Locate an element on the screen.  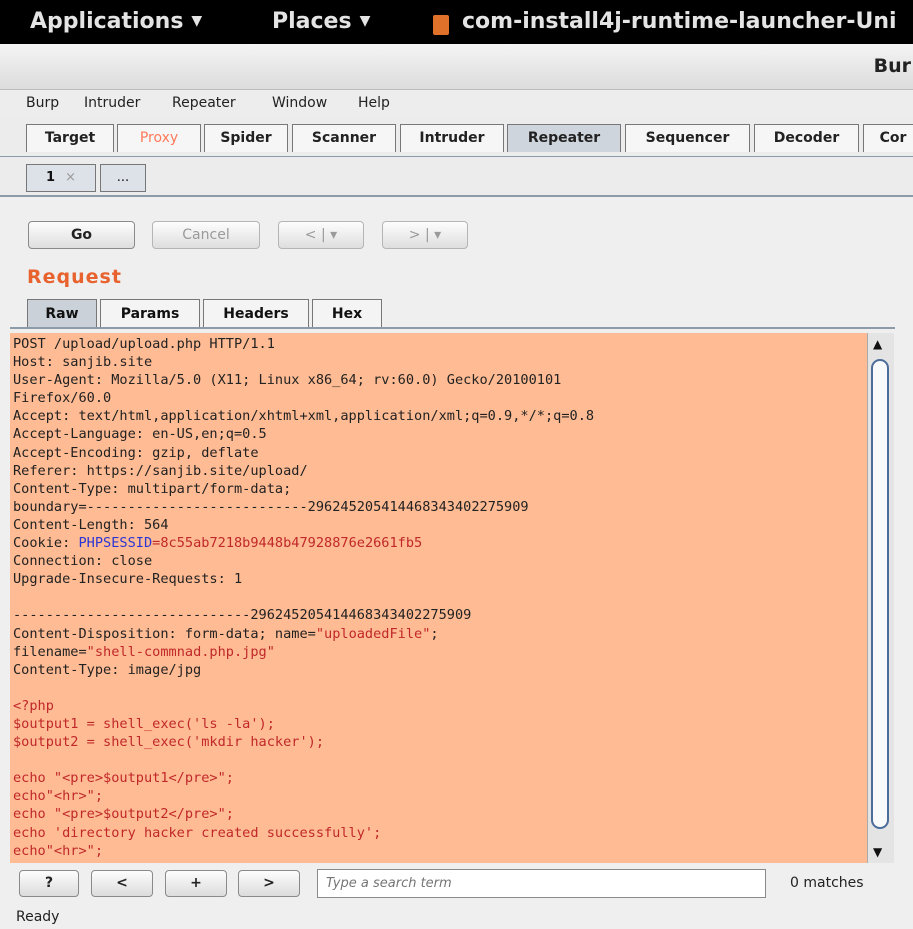
match-count: 0 matches is located at coordinates (827, 883).